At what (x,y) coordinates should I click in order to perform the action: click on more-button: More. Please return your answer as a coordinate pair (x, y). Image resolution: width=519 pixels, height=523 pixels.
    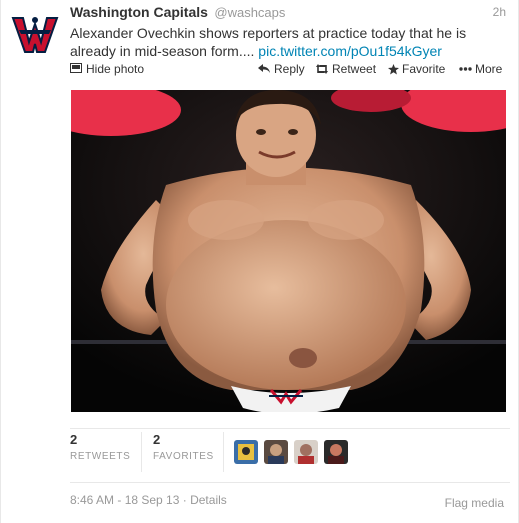
    Looking at the image, I should click on (480, 69).